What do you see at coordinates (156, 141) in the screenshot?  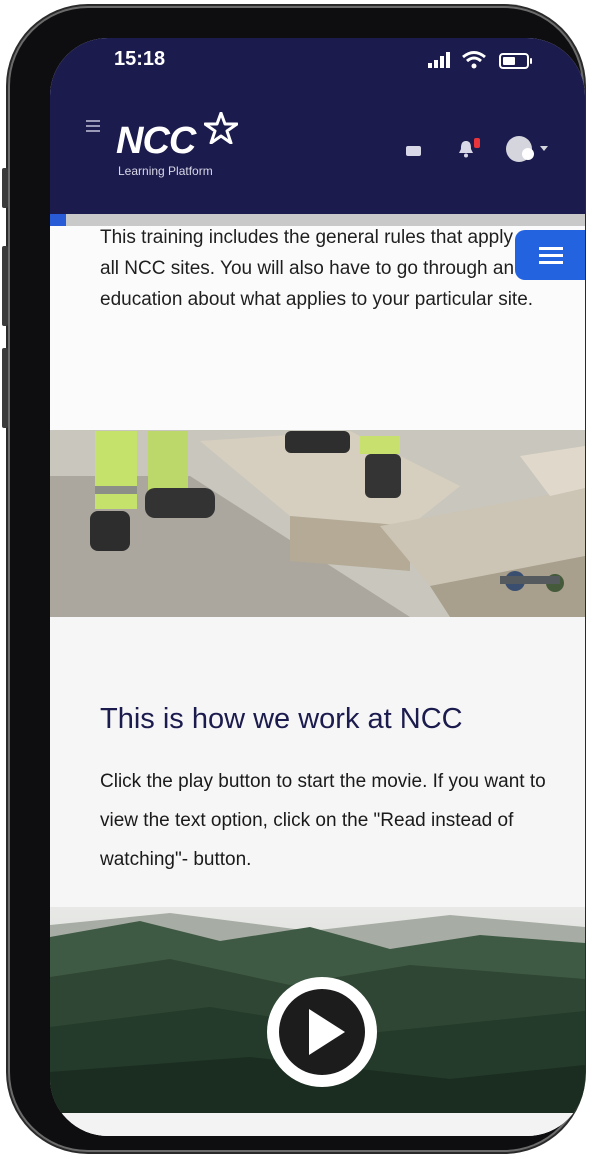 I see `logo-text: NCC` at bounding box center [156, 141].